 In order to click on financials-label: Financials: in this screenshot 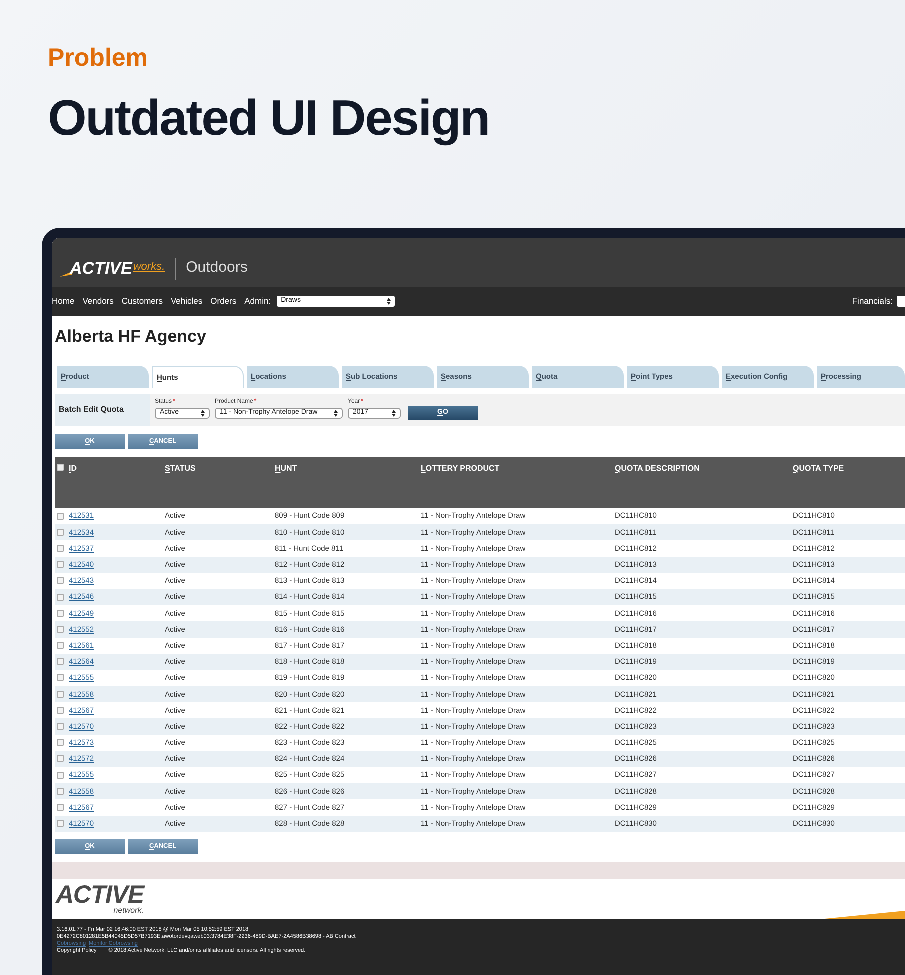, I will do `click(872, 301)`.